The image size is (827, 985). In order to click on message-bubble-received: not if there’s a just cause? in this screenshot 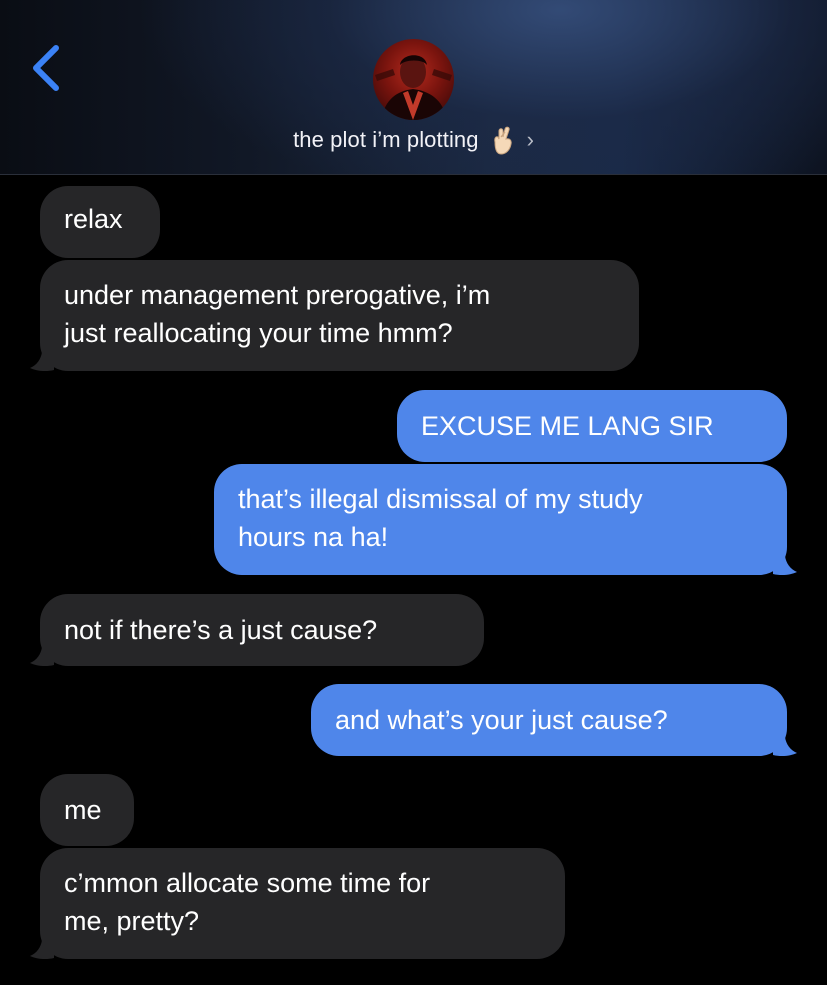, I will do `click(262, 630)`.